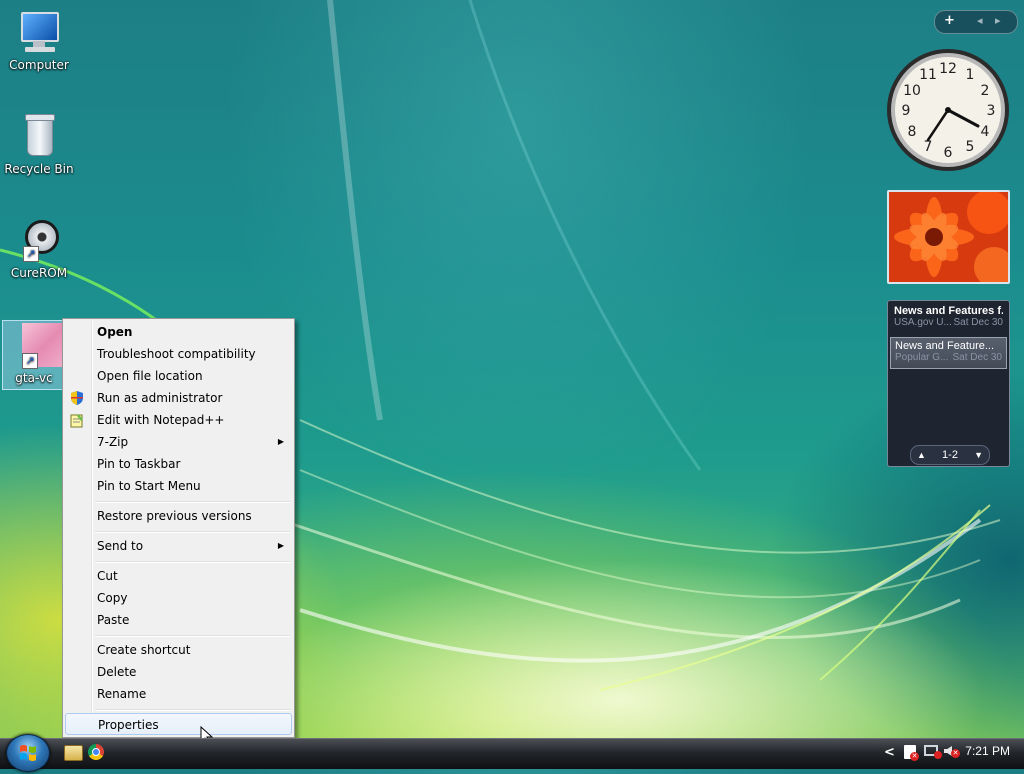 The width and height of the screenshot is (1024, 774). What do you see at coordinates (161, 420) in the screenshot?
I see `menu-item-label: Edit with Notepad++` at bounding box center [161, 420].